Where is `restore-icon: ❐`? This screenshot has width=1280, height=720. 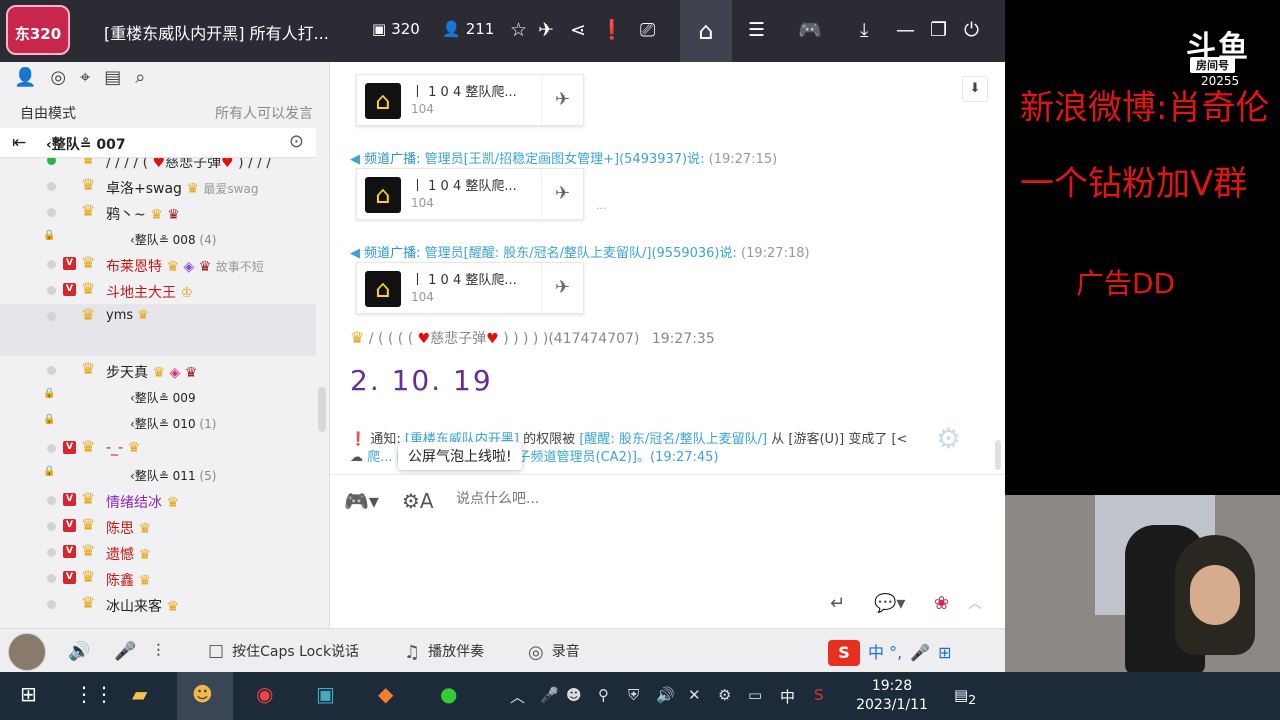
restore-icon: ❐ is located at coordinates (938, 30).